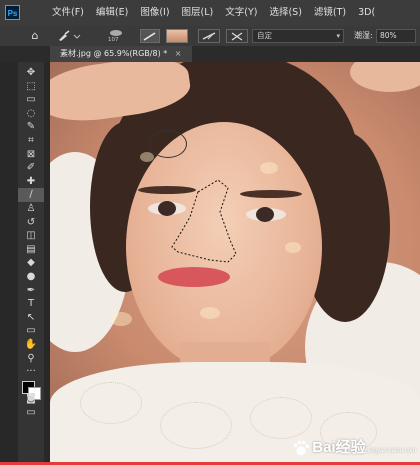 This screenshot has height=465, width=420. Describe the element at coordinates (396, 36) in the screenshot. I see `wet-value-input: 80%` at that location.